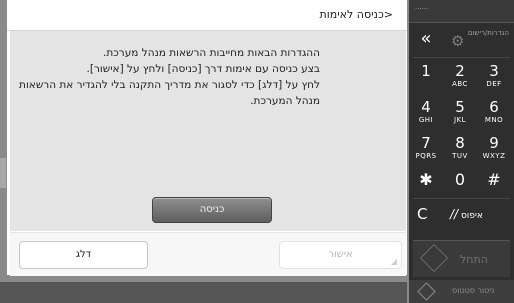  I want to click on corner-mark-icon: ◢, so click(393, 261).